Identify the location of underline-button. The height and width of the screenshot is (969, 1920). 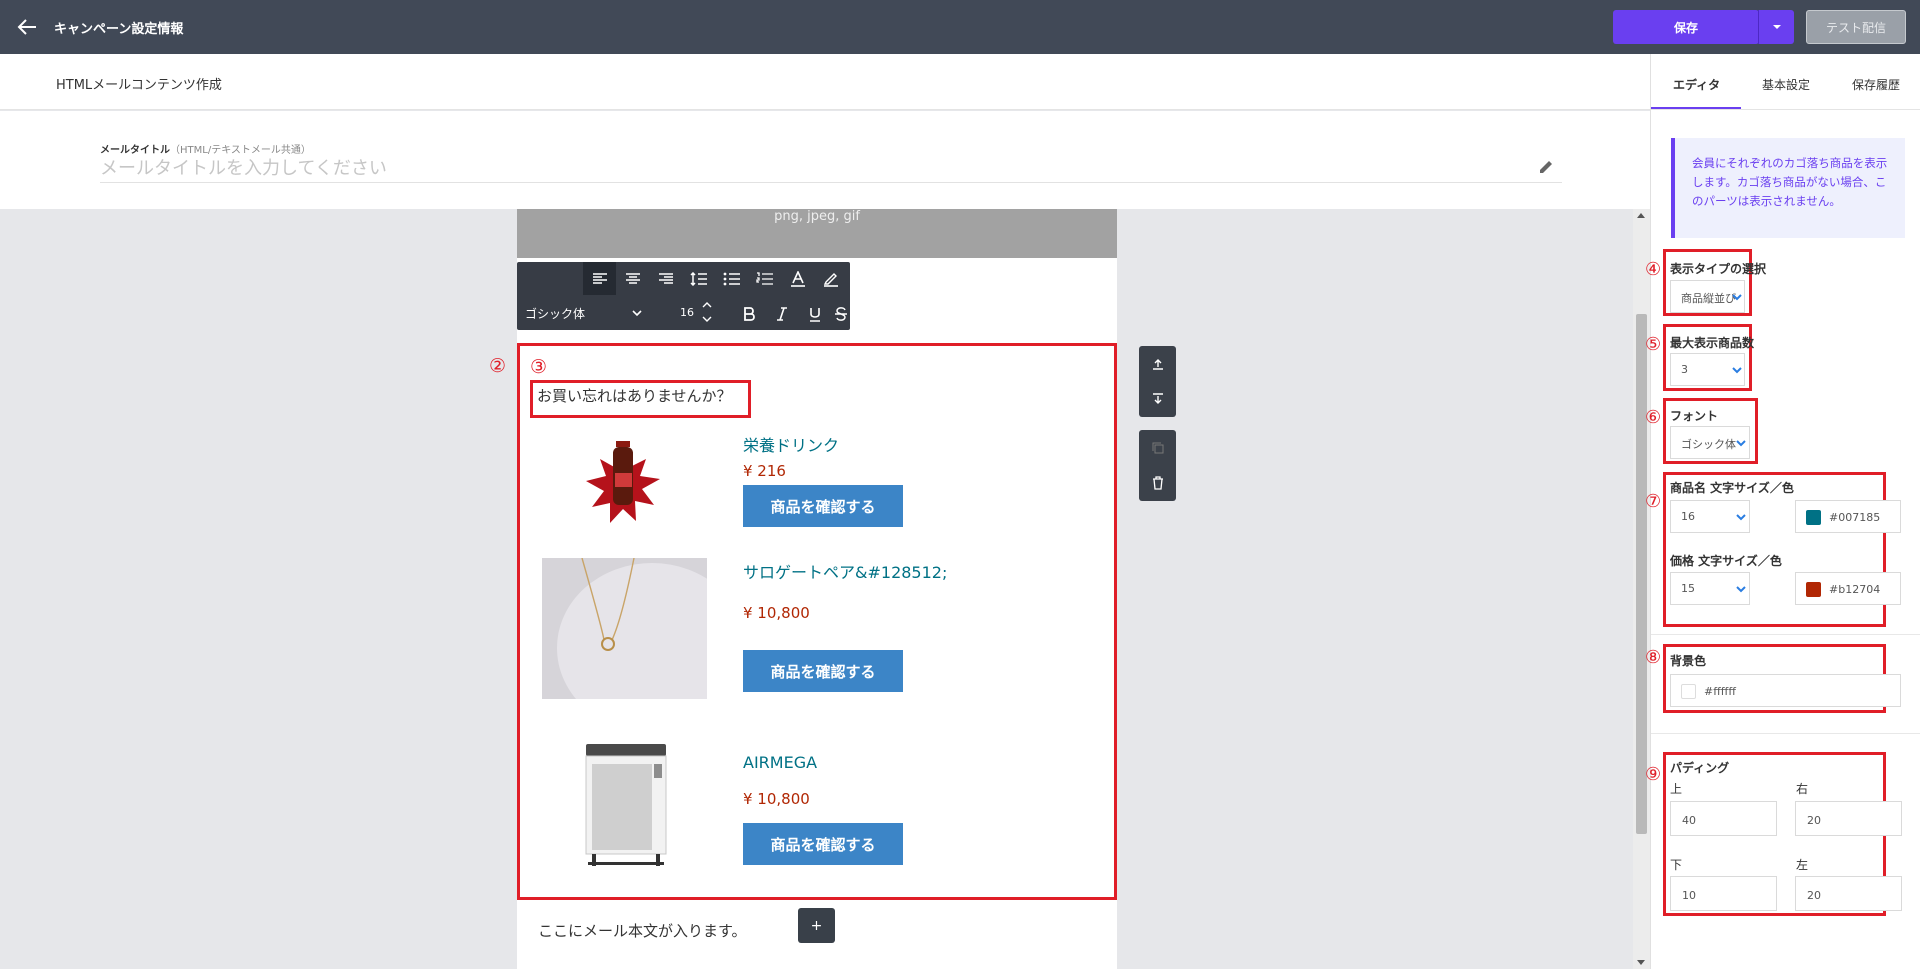
(814, 313).